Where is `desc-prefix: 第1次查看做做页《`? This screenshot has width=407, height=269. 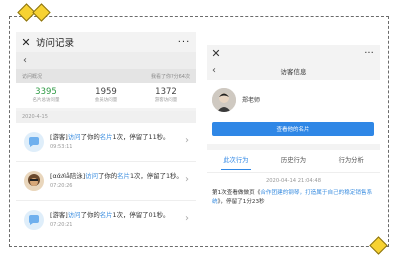
desc-prefix: 第1次查看做做页《 is located at coordinates (236, 193).